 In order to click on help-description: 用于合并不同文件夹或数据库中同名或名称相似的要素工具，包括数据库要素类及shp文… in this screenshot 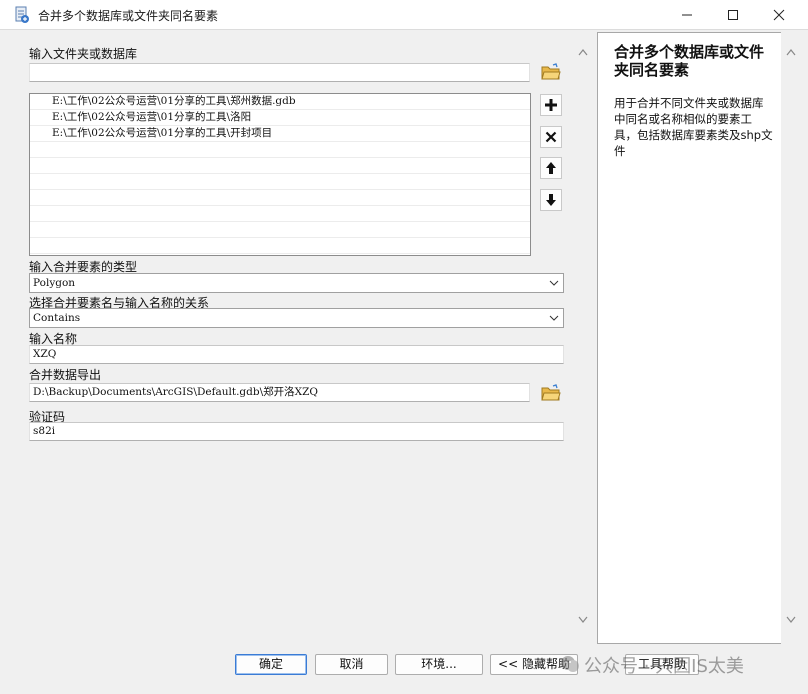, I will do `click(693, 127)`.